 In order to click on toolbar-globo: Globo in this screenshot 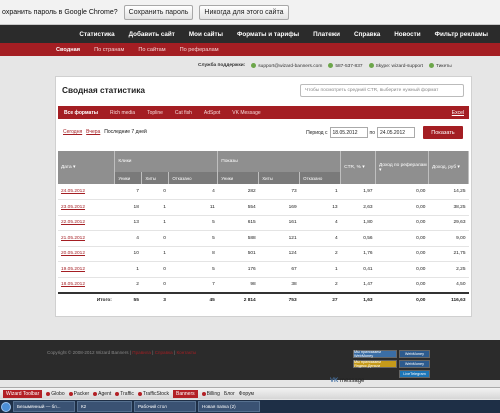, I will do `click(55, 394)`.